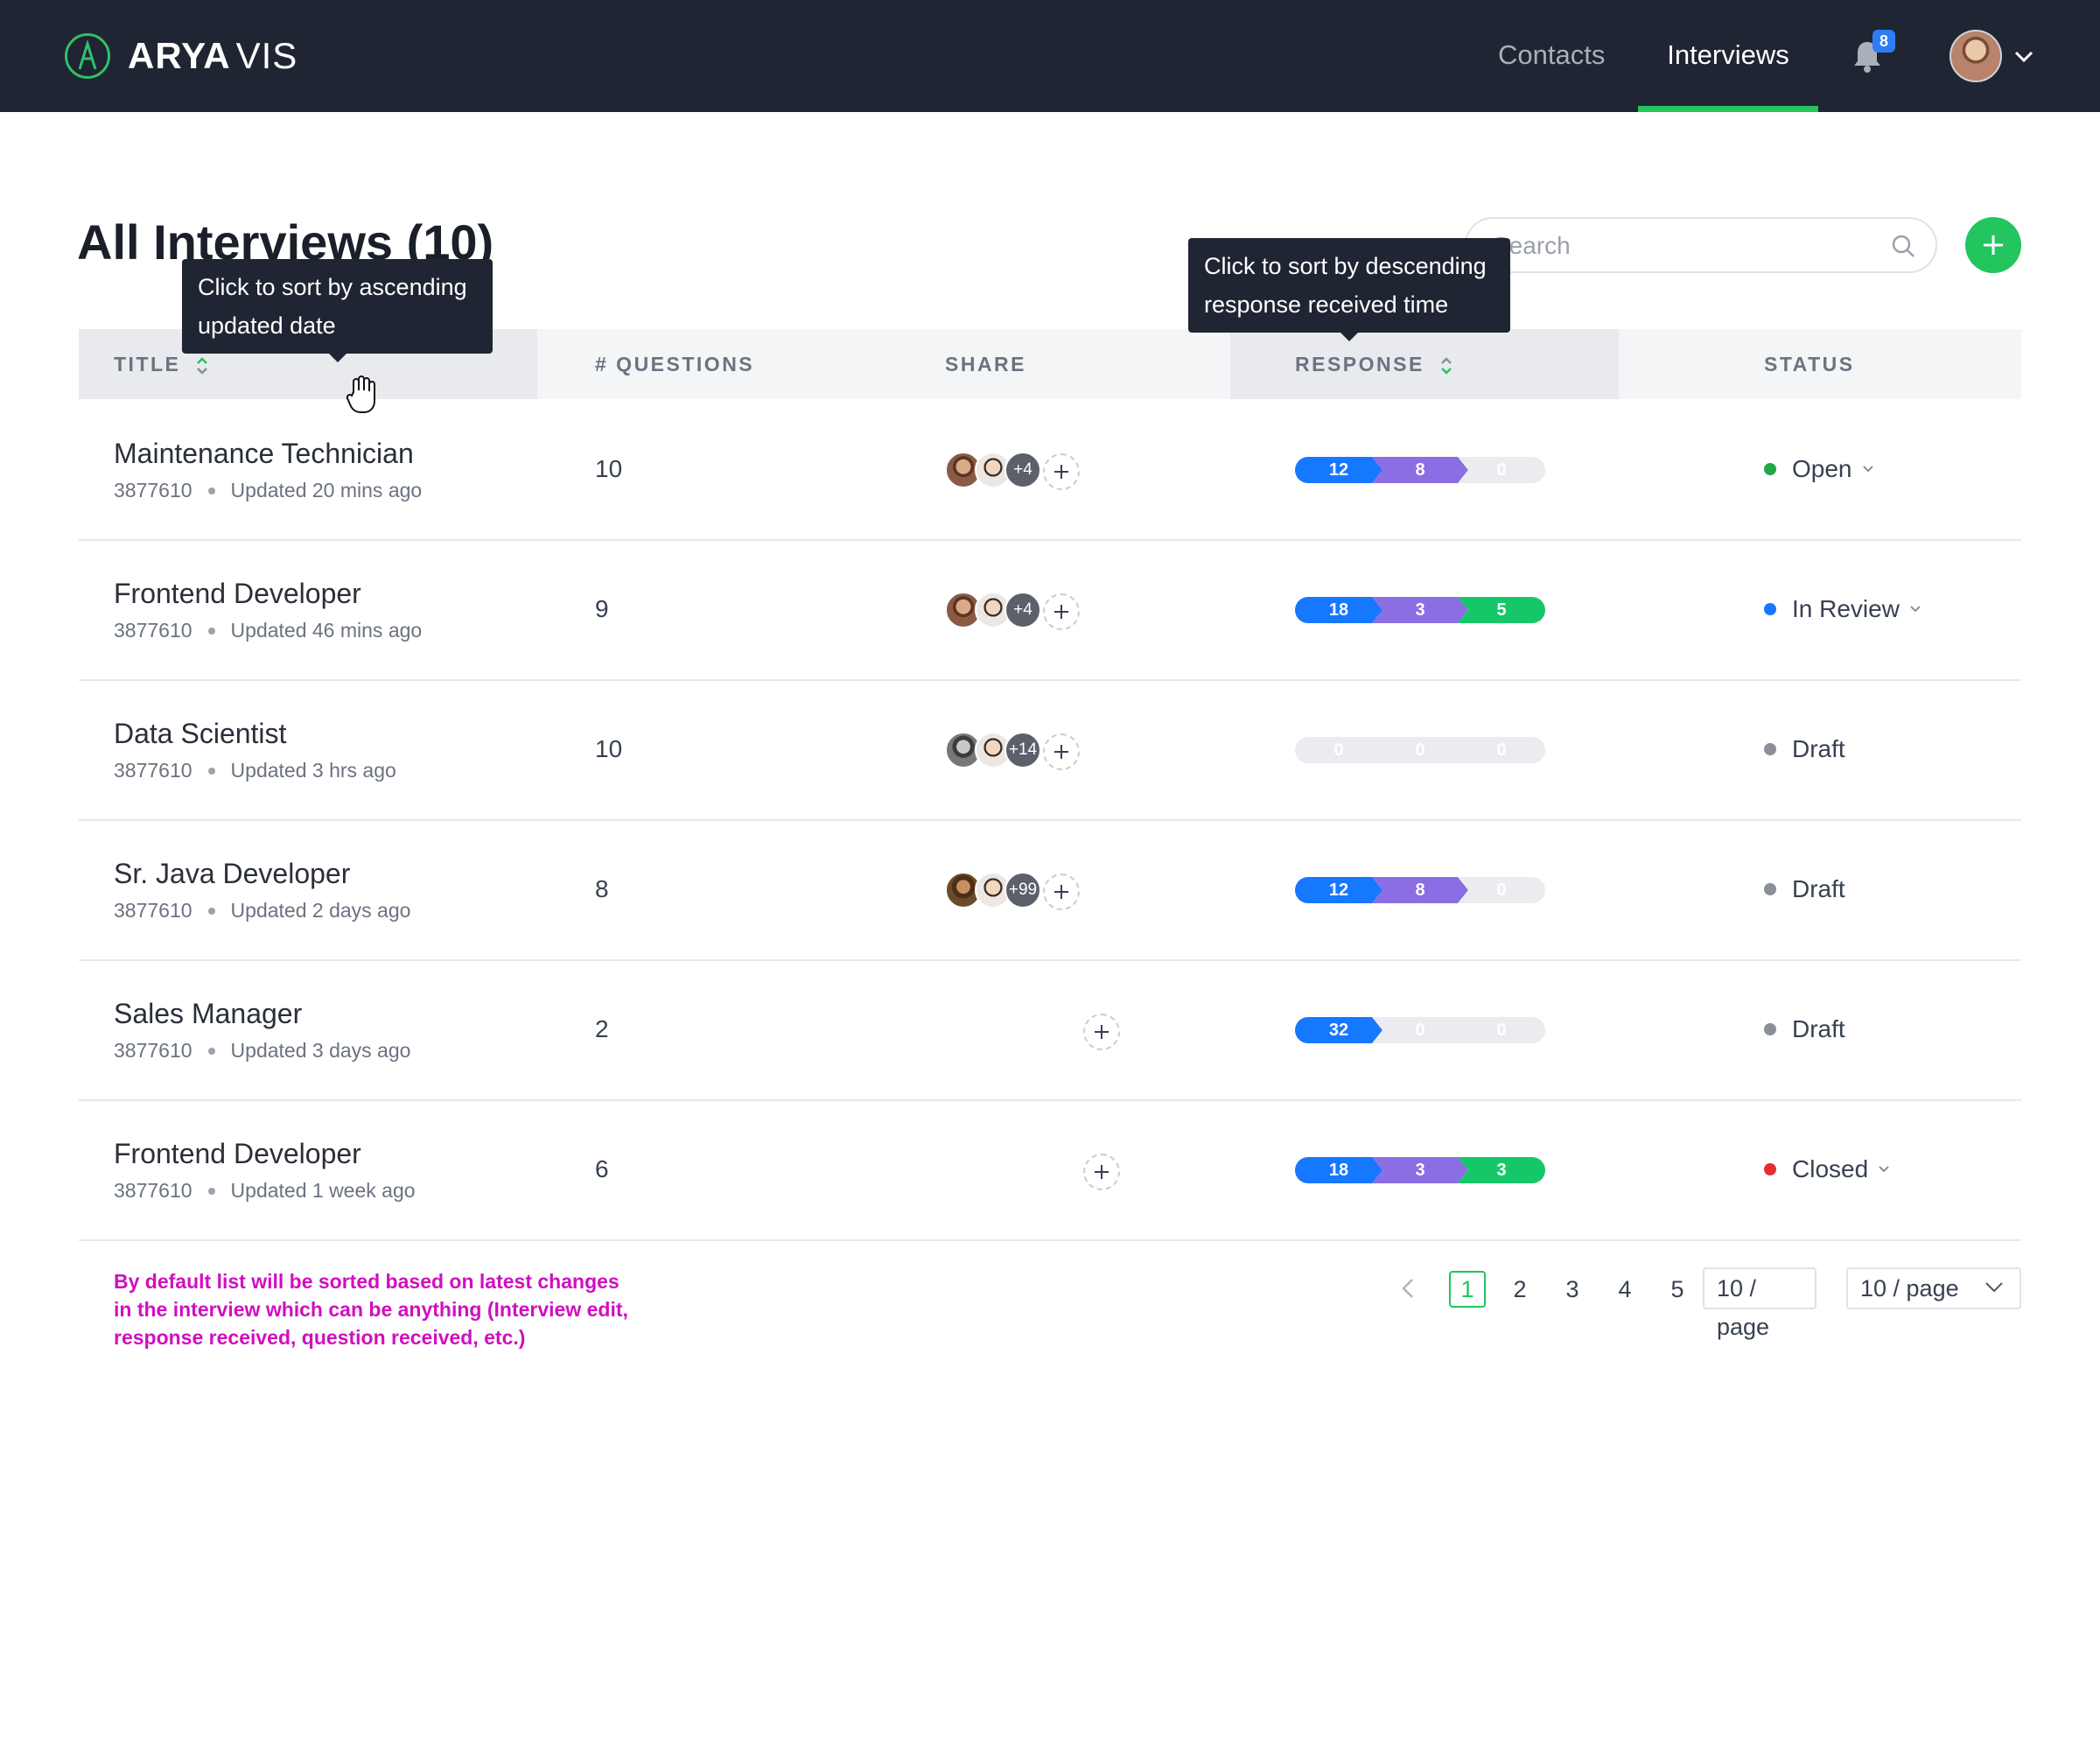 This screenshot has width=2100, height=1740. I want to click on status-label: Closed, so click(1830, 1168).